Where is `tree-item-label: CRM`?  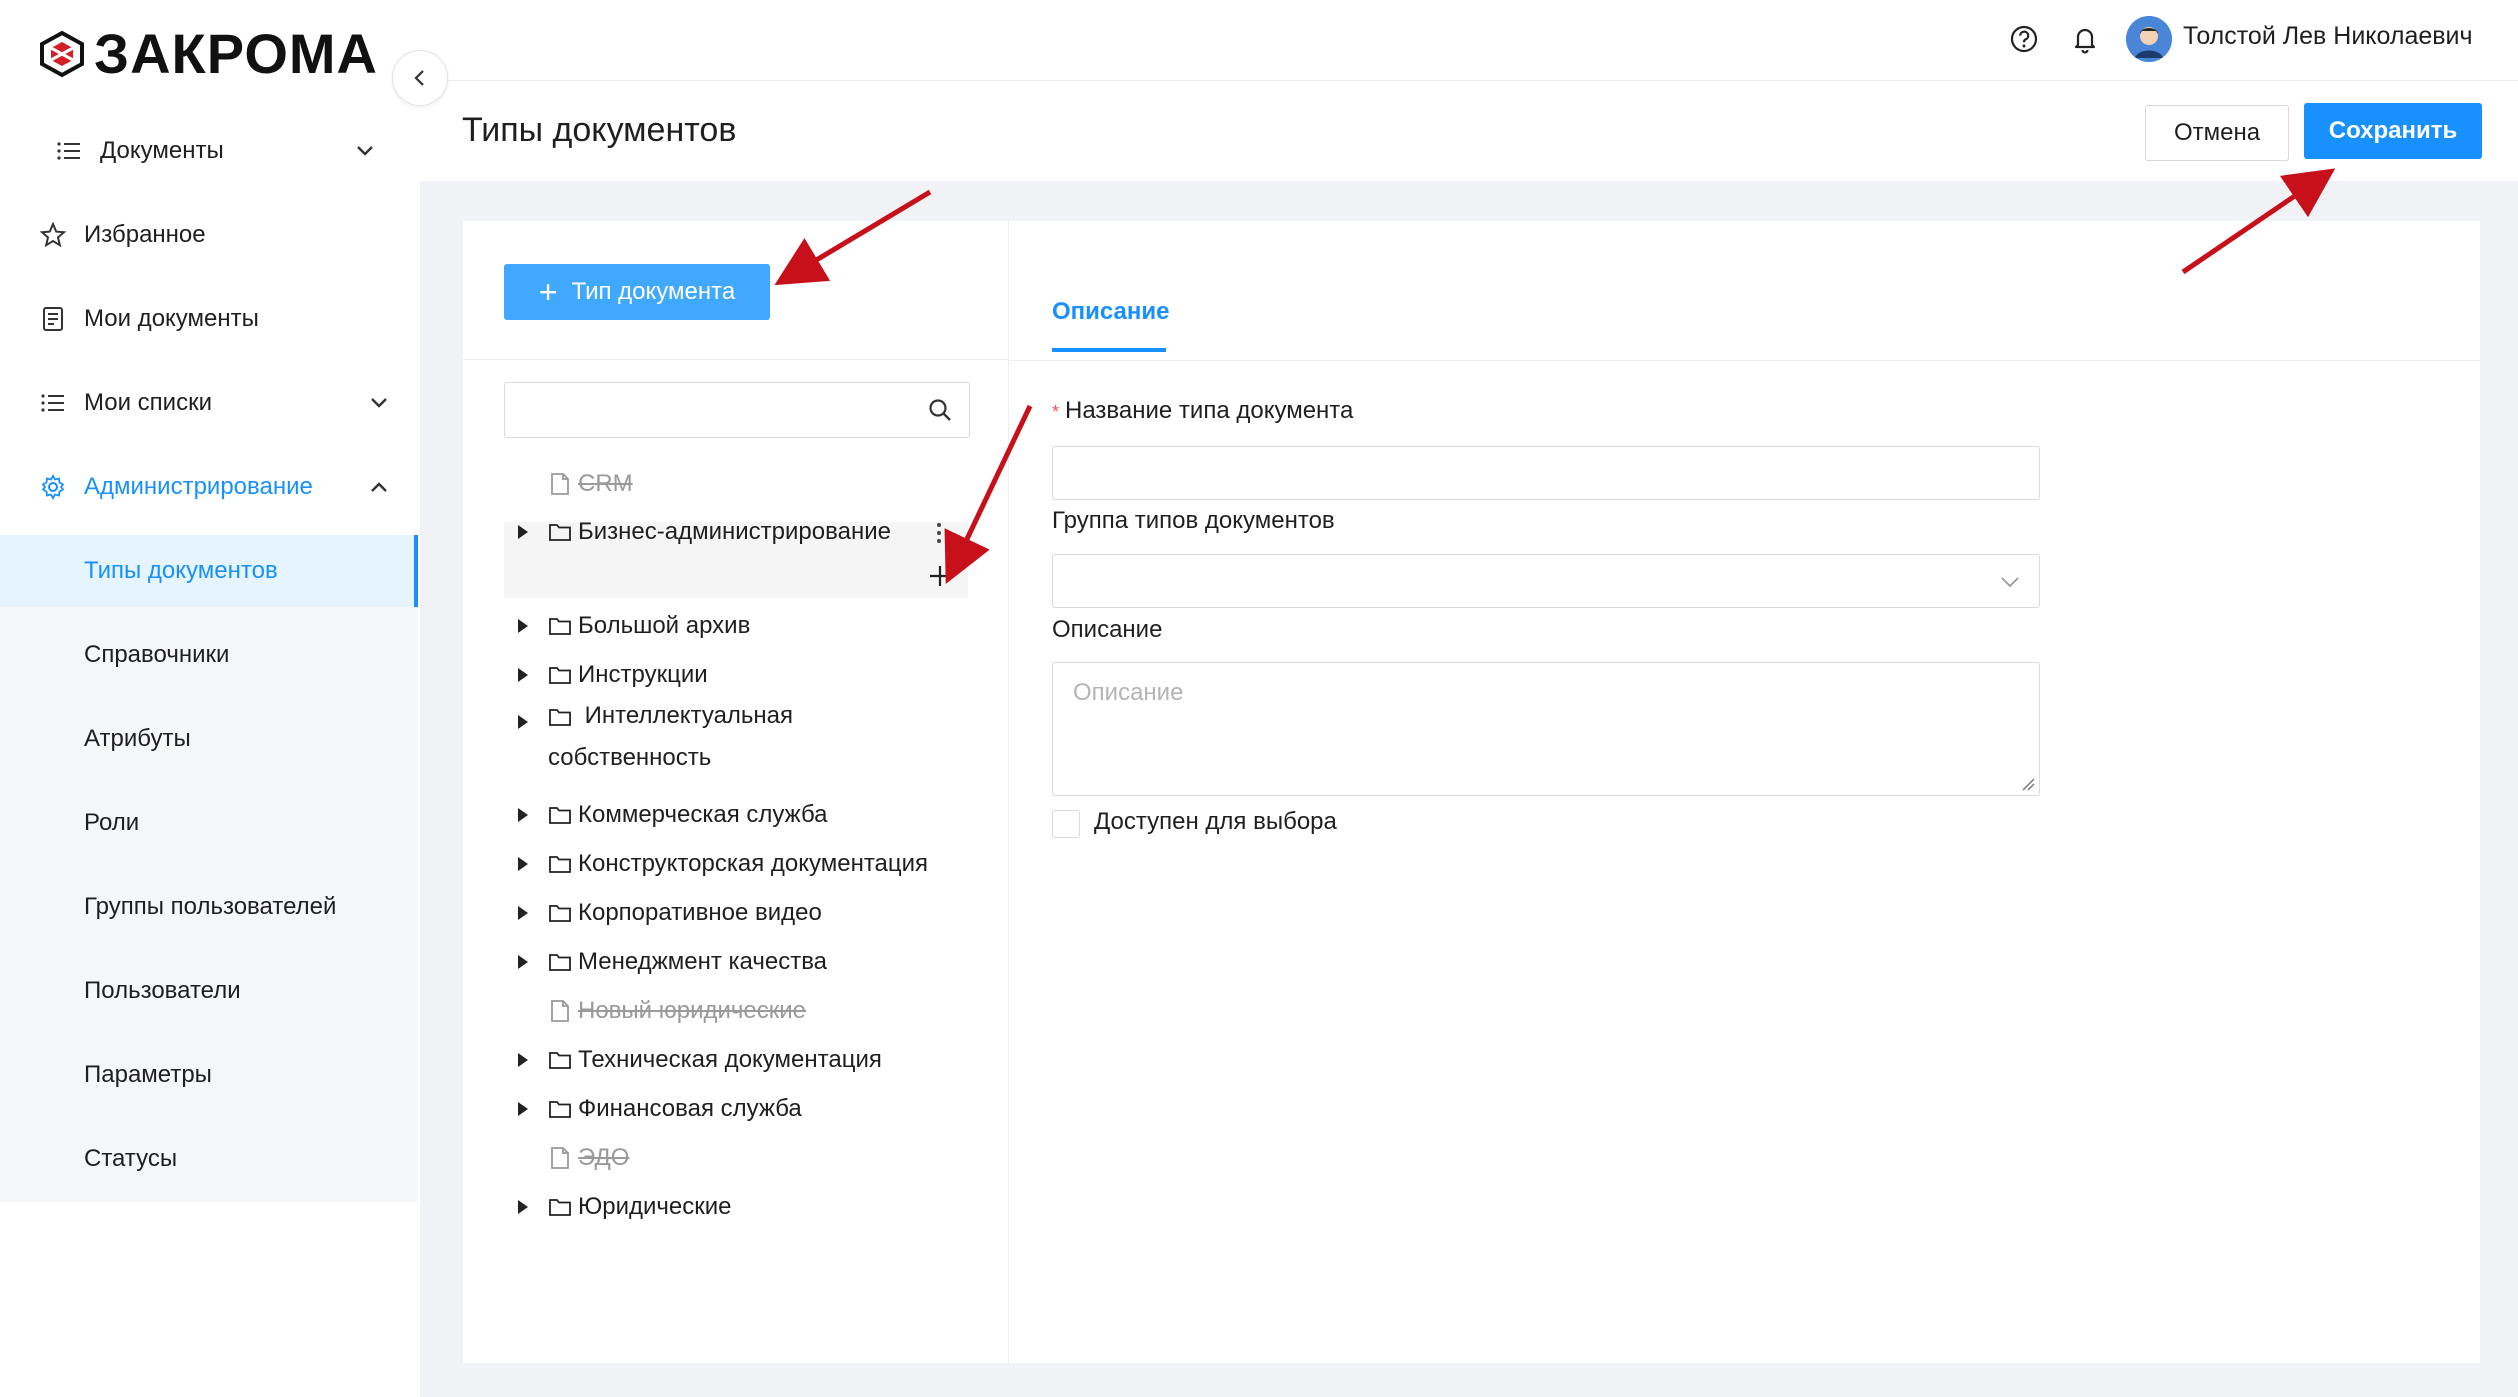 tree-item-label: CRM is located at coordinates (605, 483).